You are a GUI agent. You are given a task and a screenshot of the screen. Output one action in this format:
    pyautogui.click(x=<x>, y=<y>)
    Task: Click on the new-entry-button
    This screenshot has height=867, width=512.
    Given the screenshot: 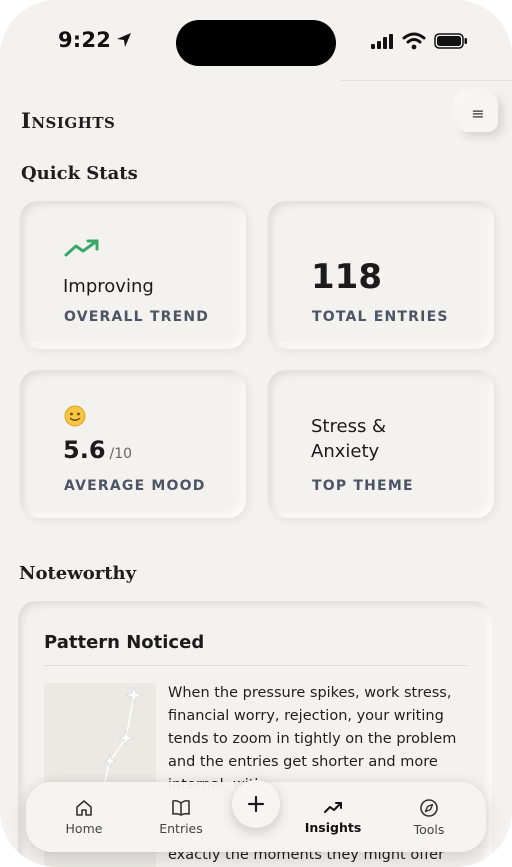 What is the action you would take?
    pyautogui.click(x=256, y=804)
    